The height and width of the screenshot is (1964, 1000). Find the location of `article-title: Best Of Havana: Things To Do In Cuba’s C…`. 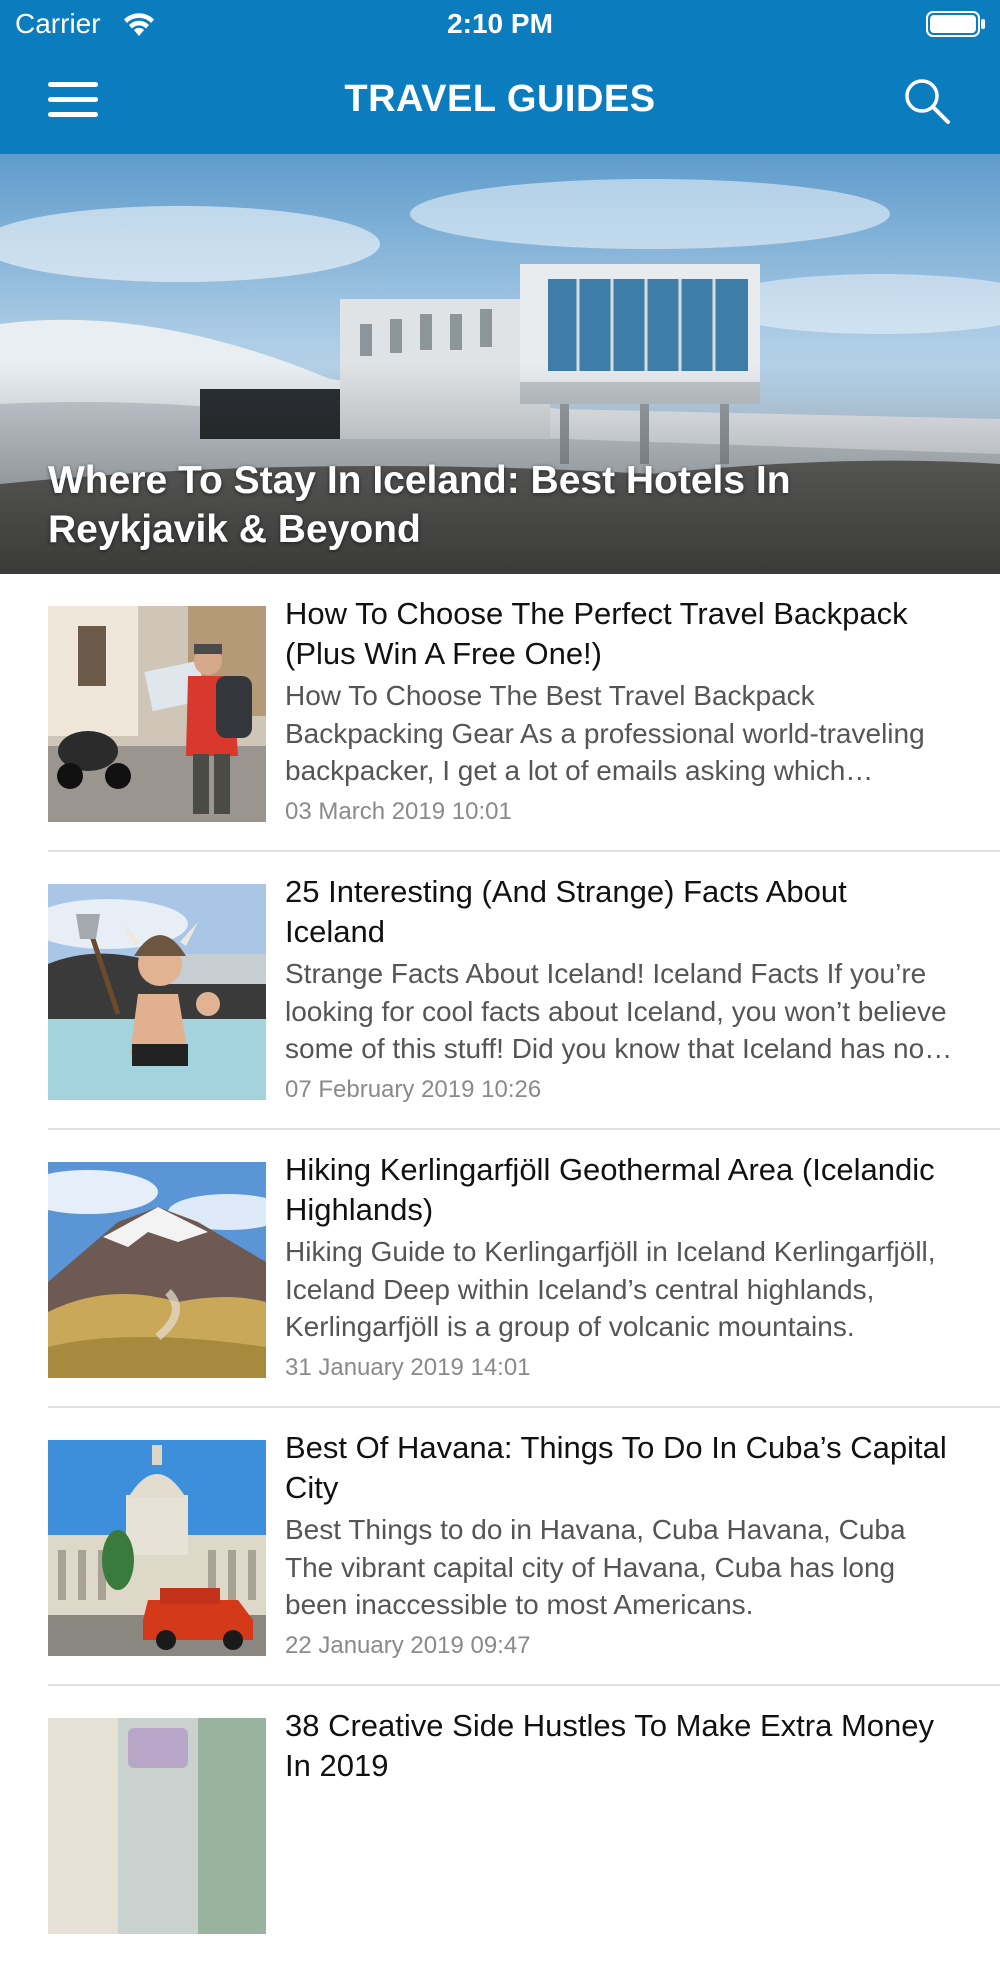

article-title: Best Of Havana: Things To Do In Cuba’s C… is located at coordinates (616, 1467).